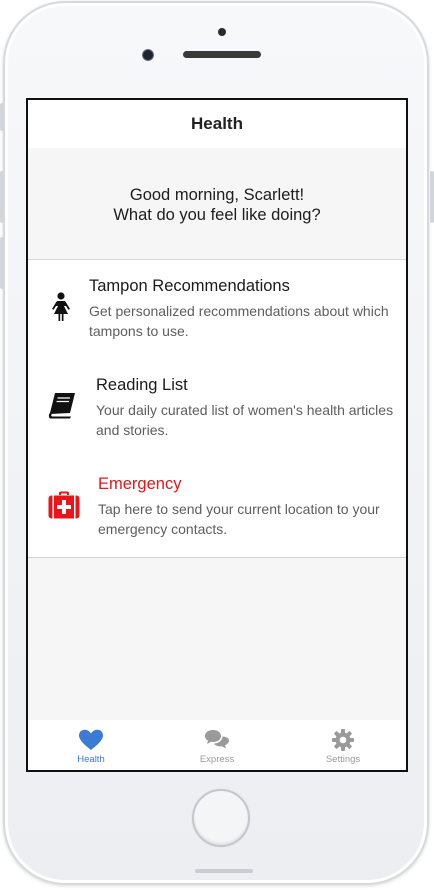  Describe the element at coordinates (2, 197) in the screenshot. I see `volume-up-button` at that location.